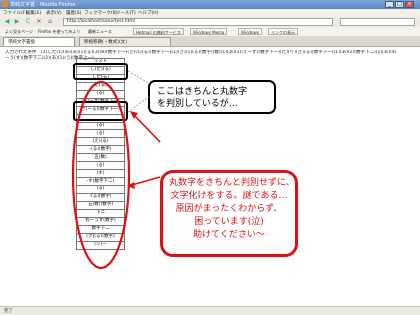 The height and width of the screenshot is (315, 420). What do you see at coordinates (148, 13) in the screenshot?
I see `menu-help: ヘルプ(H)` at bounding box center [148, 13].